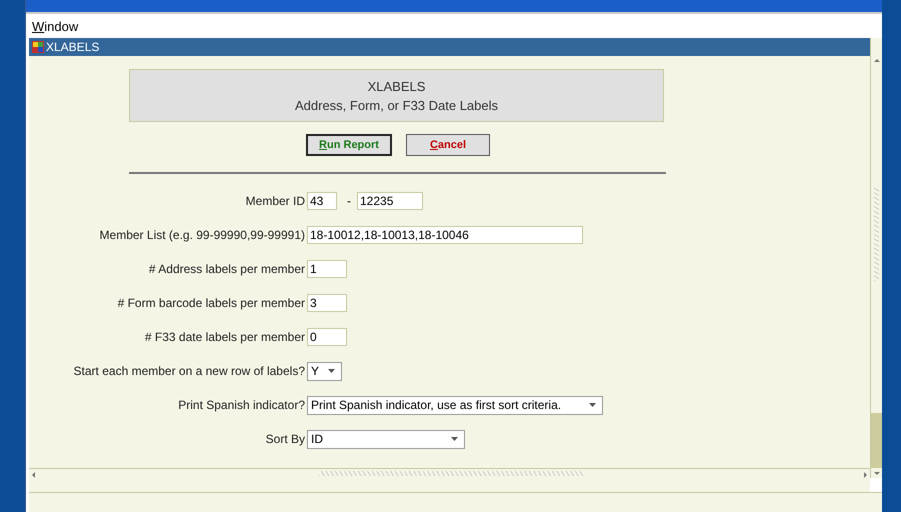  What do you see at coordinates (386, 439) in the screenshot?
I see `dropdown: ID` at bounding box center [386, 439].